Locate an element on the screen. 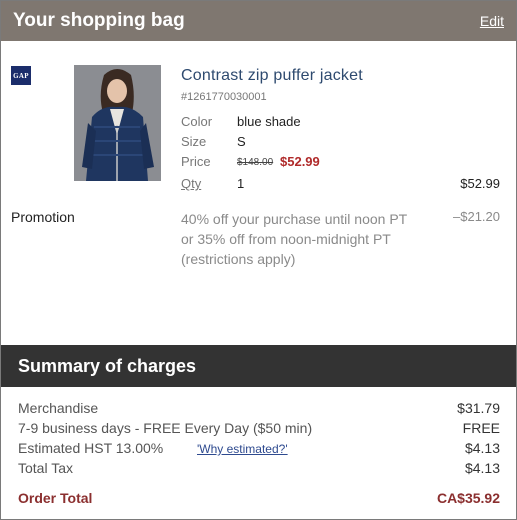 Image resolution: width=517 pixels, height=520 pixels. gap-logo: GAP is located at coordinates (21, 75).